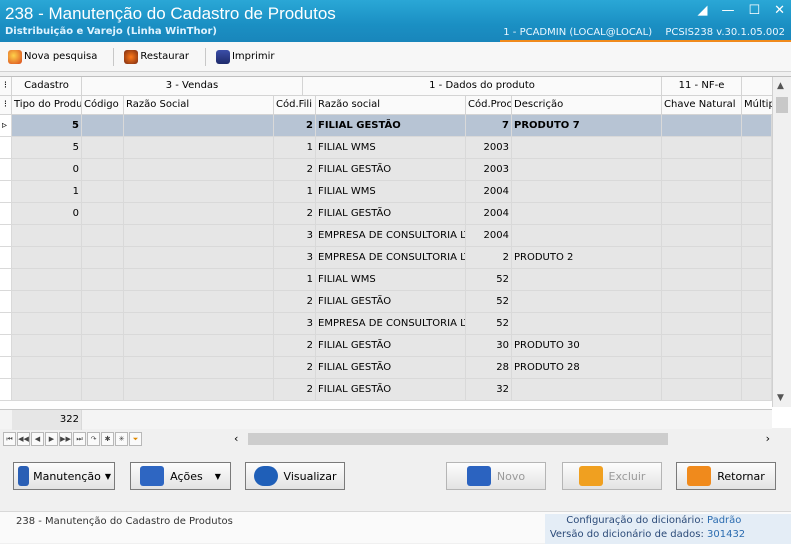 Image resolution: width=791 pixels, height=544 pixels. Describe the element at coordinates (108, 476) in the screenshot. I see `dropdown-arrow-icon: ▼` at that location.